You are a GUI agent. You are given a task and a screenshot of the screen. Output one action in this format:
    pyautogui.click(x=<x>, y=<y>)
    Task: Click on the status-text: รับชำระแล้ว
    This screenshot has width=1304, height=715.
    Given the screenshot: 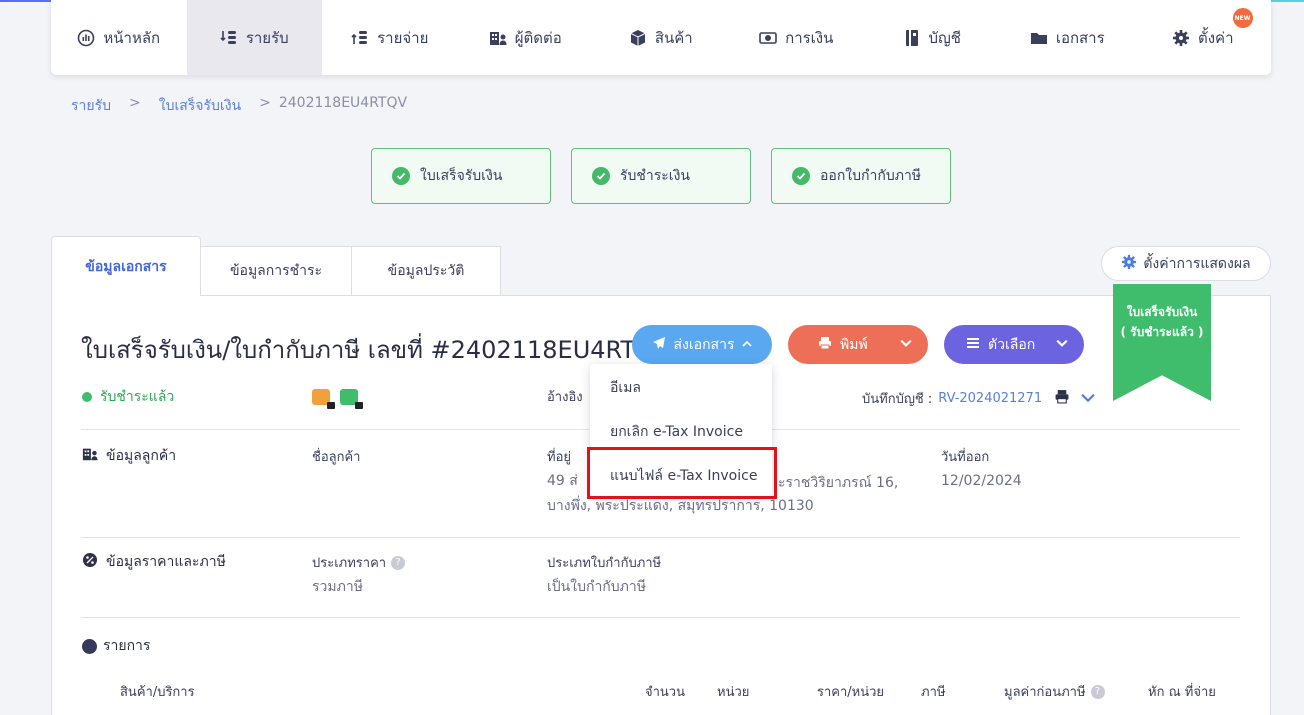 What is the action you would take?
    pyautogui.click(x=137, y=397)
    